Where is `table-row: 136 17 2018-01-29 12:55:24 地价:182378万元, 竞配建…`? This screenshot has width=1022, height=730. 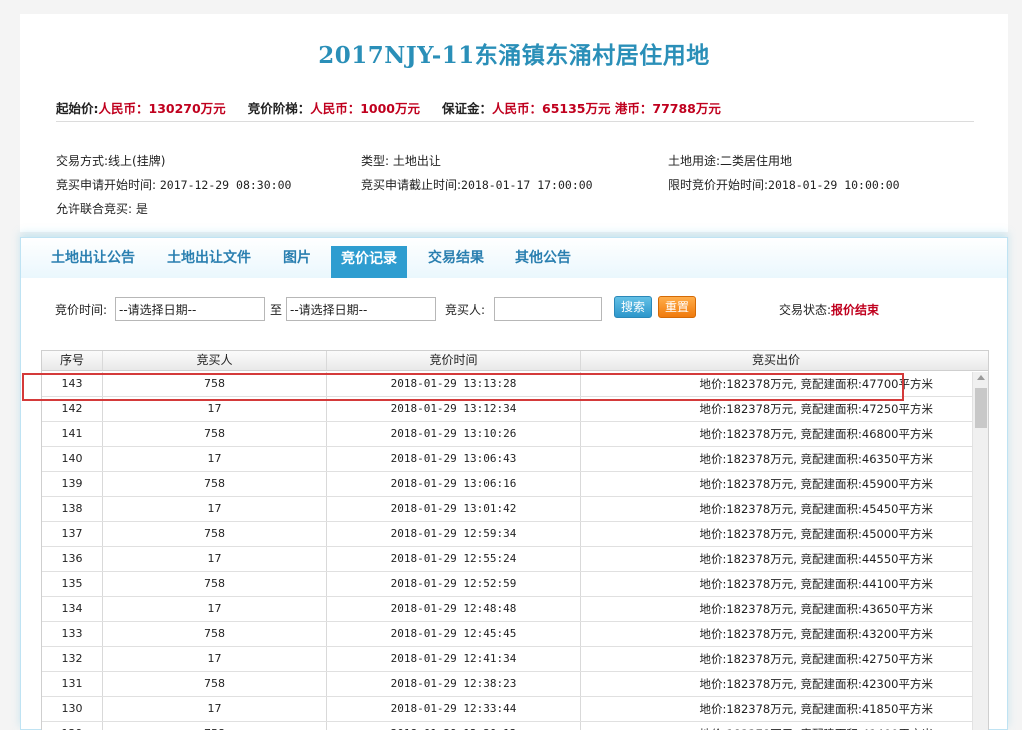 table-row: 136 17 2018-01-29 12:55:24 地价:182378万元, 竞配建… is located at coordinates (507, 559).